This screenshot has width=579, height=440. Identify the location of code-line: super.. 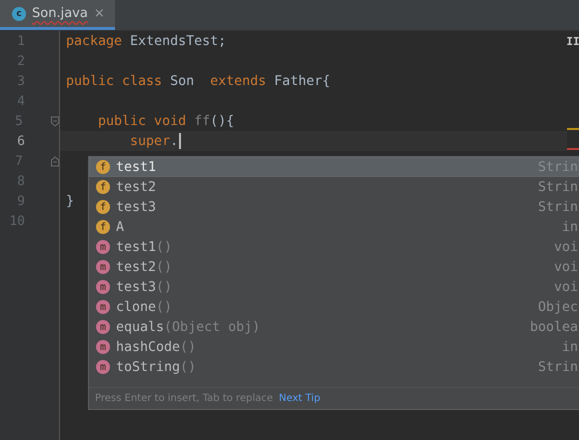
(124, 141).